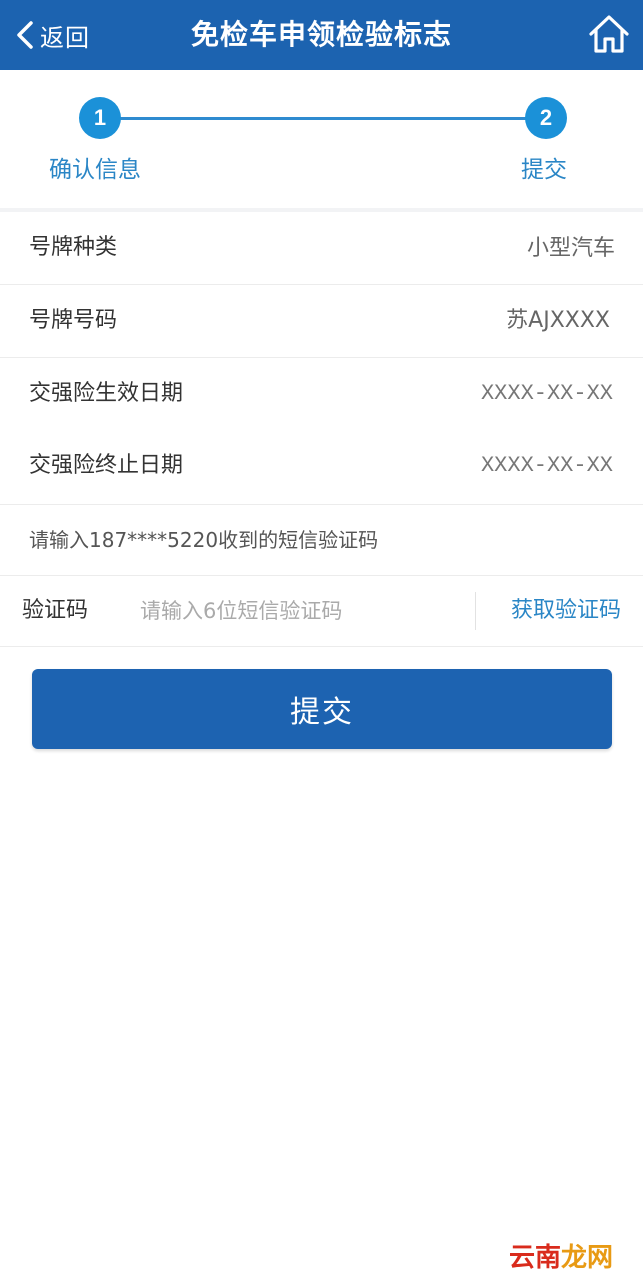 The image size is (643, 1288). Describe the element at coordinates (321, 321) in the screenshot. I see `info-row-plate-number: 号牌号码 苏AJXXXX` at that location.